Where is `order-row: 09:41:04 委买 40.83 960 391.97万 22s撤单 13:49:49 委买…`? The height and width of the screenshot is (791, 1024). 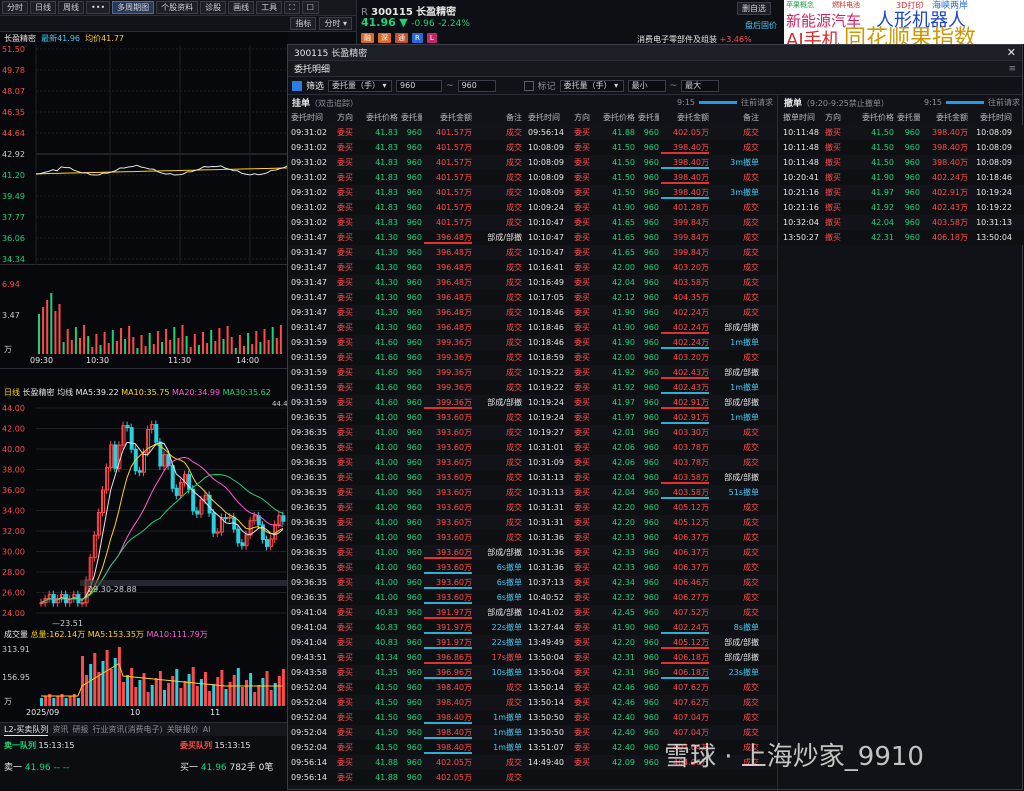 order-row: 09:41:04 委买 40.83 960 391.97万 22s撤单 13:49:49 委买… is located at coordinates (532, 642).